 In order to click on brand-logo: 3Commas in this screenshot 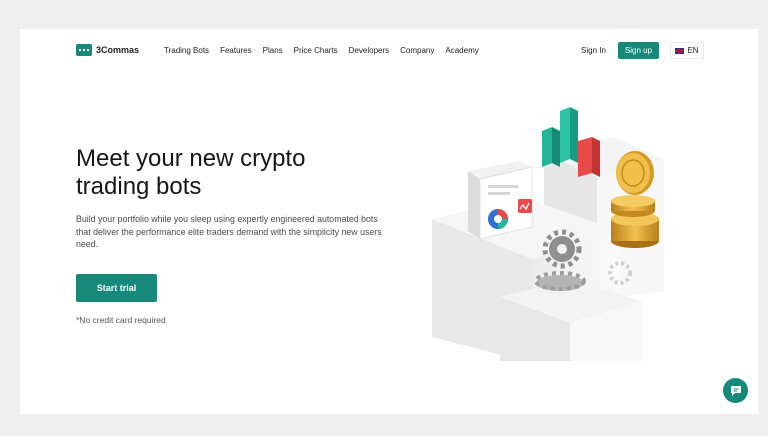, I will do `click(107, 50)`.